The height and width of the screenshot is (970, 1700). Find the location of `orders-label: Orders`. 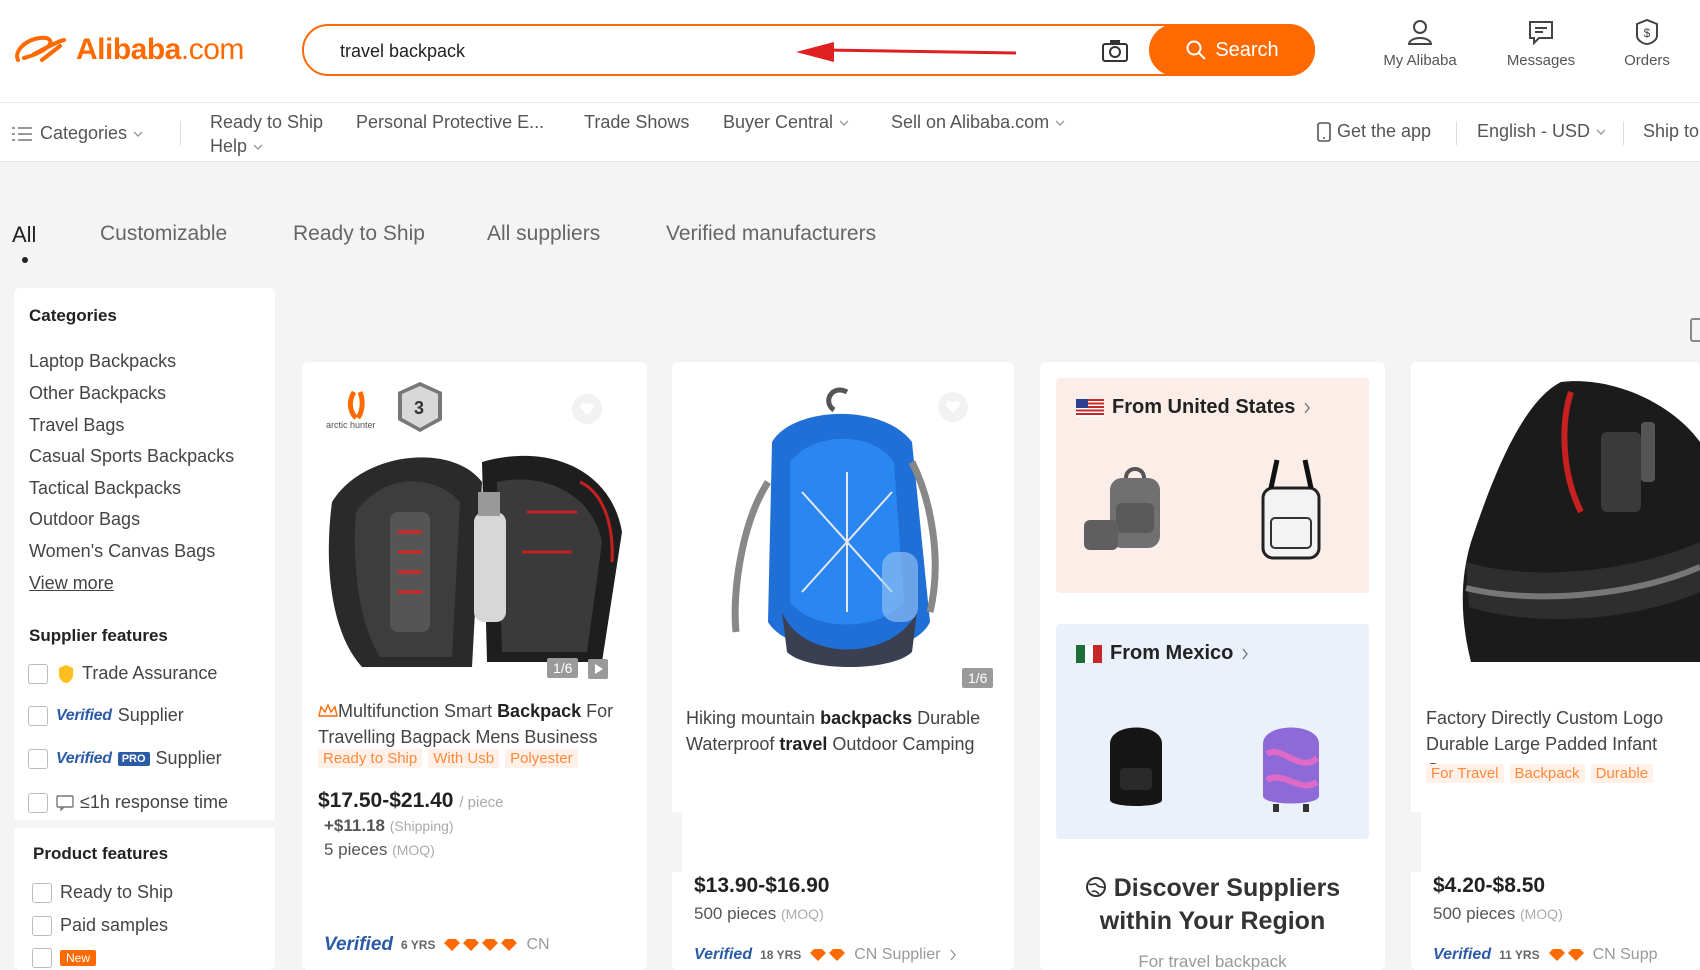

orders-label: Orders is located at coordinates (1647, 60).